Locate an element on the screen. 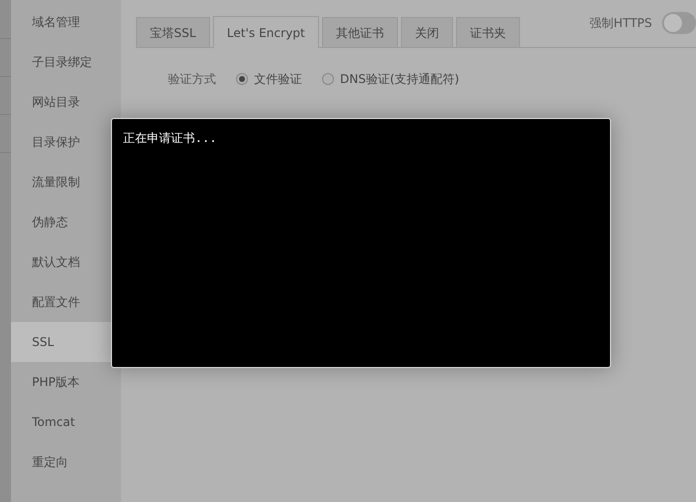 The width and height of the screenshot is (696, 502). tab: Let's Encrypt is located at coordinates (265, 32).